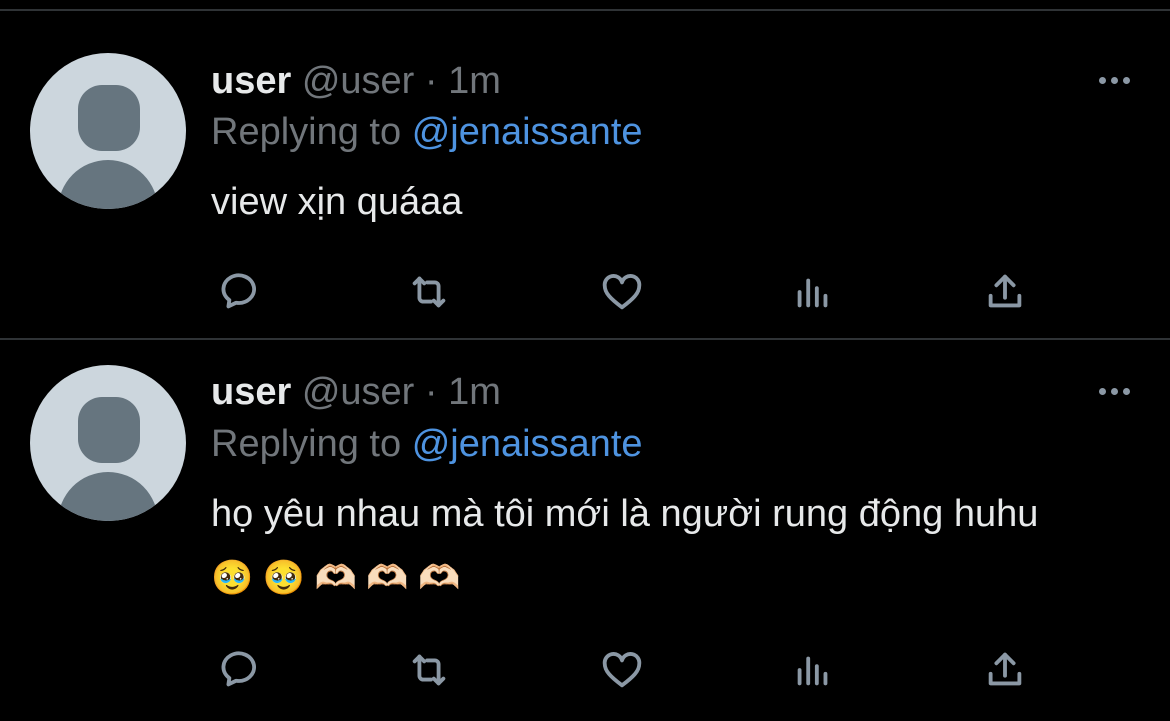 Image resolution: width=1170 pixels, height=721 pixels. I want to click on emoji-sequence: 🥹 🥹 🫶🏻 🫶🏻 🫶🏻, so click(336, 577).